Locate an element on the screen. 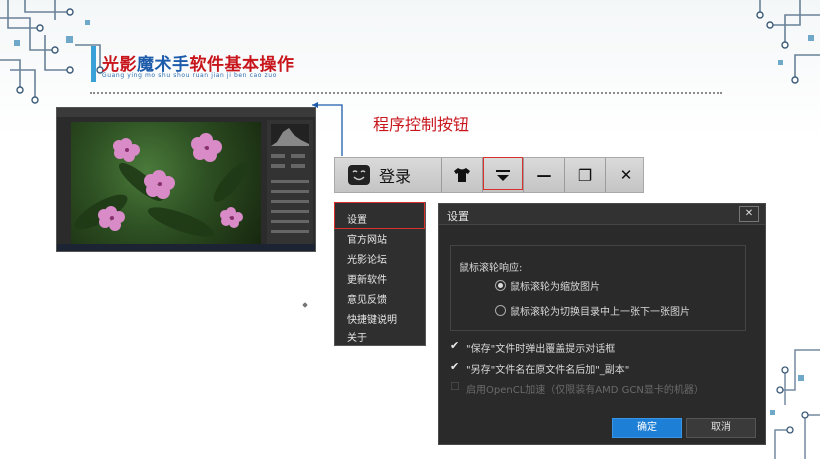  restore-icon: ❐ is located at coordinates (585, 175).